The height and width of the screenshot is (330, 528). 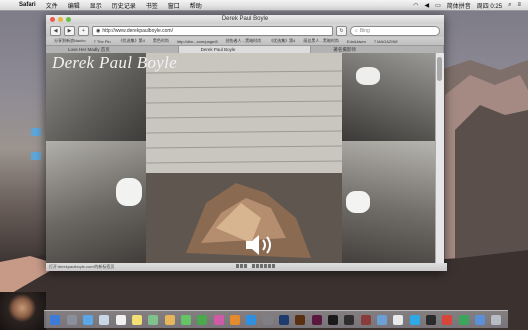 What do you see at coordinates (364, 30) in the screenshot?
I see `search-placeholder: Bing` at bounding box center [364, 30].